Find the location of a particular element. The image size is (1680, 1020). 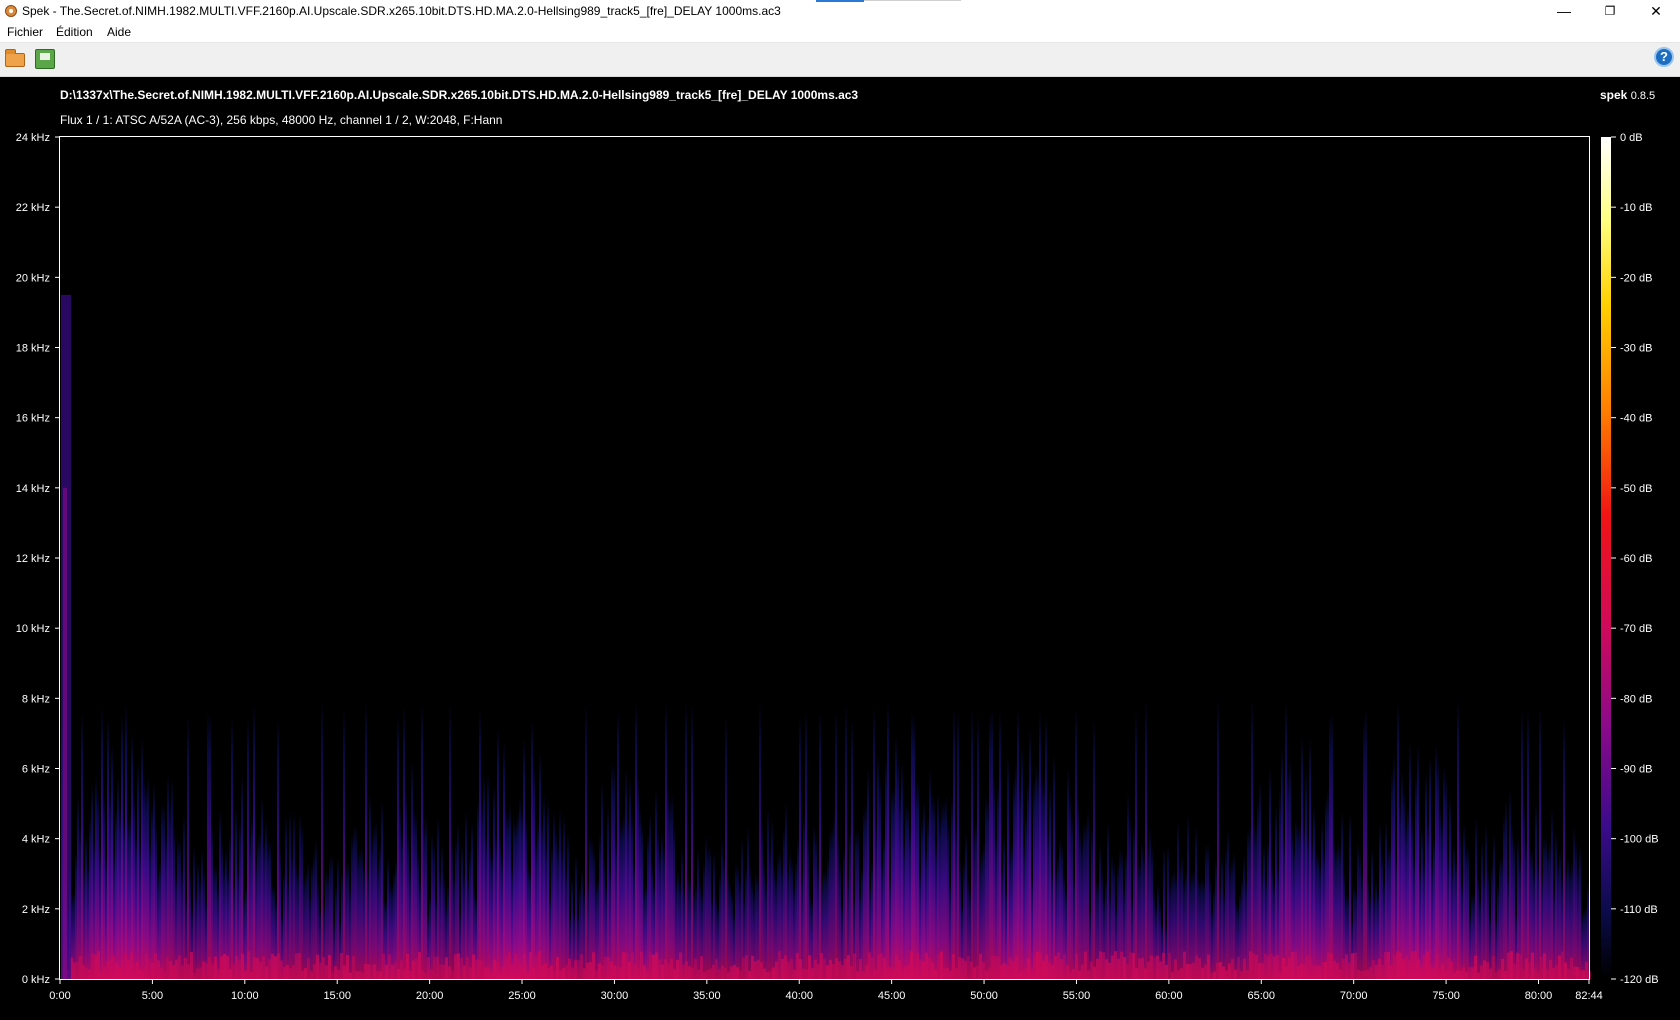

time-tick-label: 75:00 is located at coordinates (1446, 996).